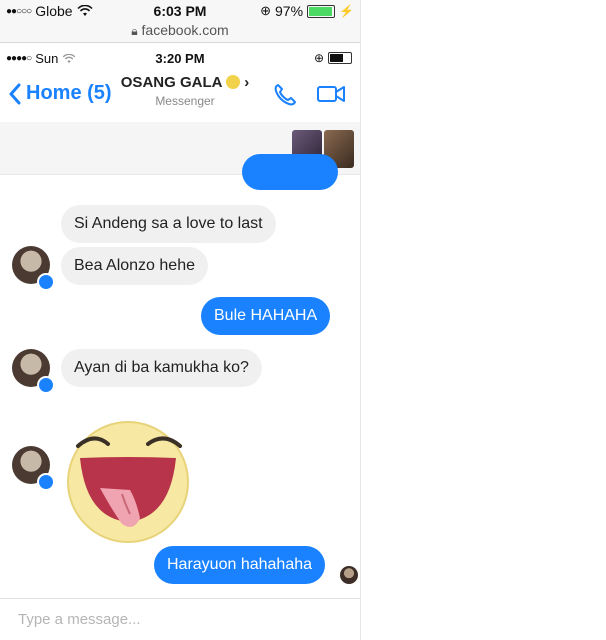 This screenshot has height=640, width=606. What do you see at coordinates (161, 368) in the screenshot?
I see `incoming-message: Ayan di ba kamukha ko?` at bounding box center [161, 368].